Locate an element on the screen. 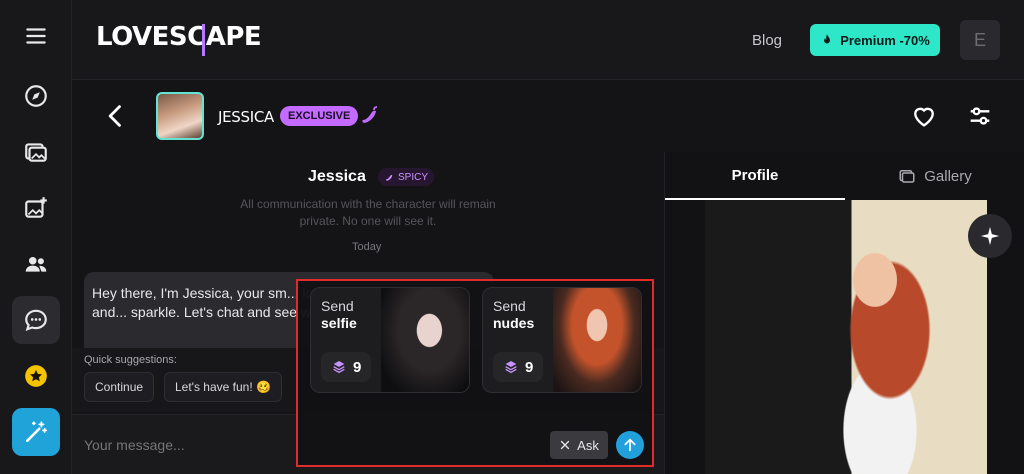  create-image-button is located at coordinates (36, 208).